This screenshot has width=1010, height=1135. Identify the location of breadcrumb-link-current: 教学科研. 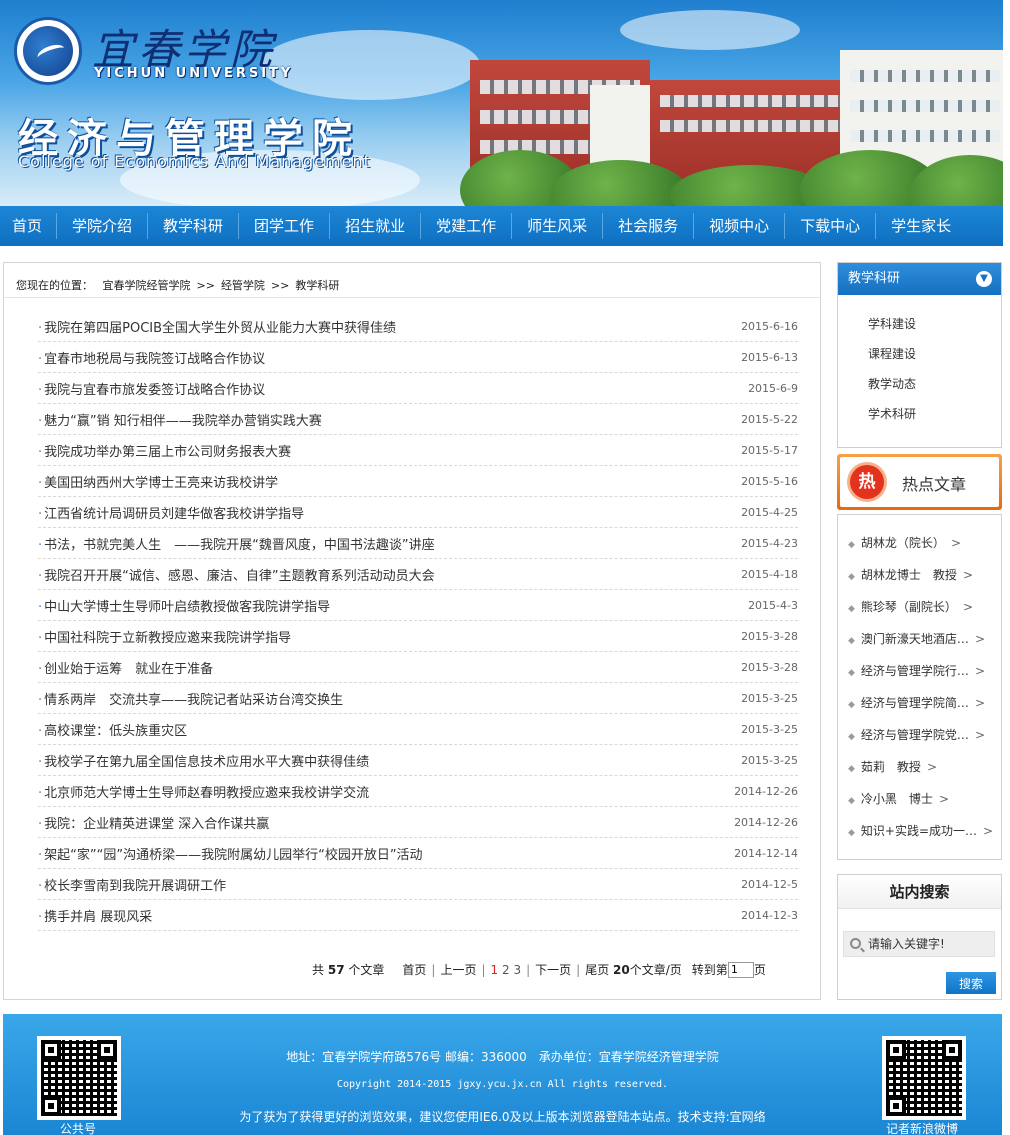
(317, 285).